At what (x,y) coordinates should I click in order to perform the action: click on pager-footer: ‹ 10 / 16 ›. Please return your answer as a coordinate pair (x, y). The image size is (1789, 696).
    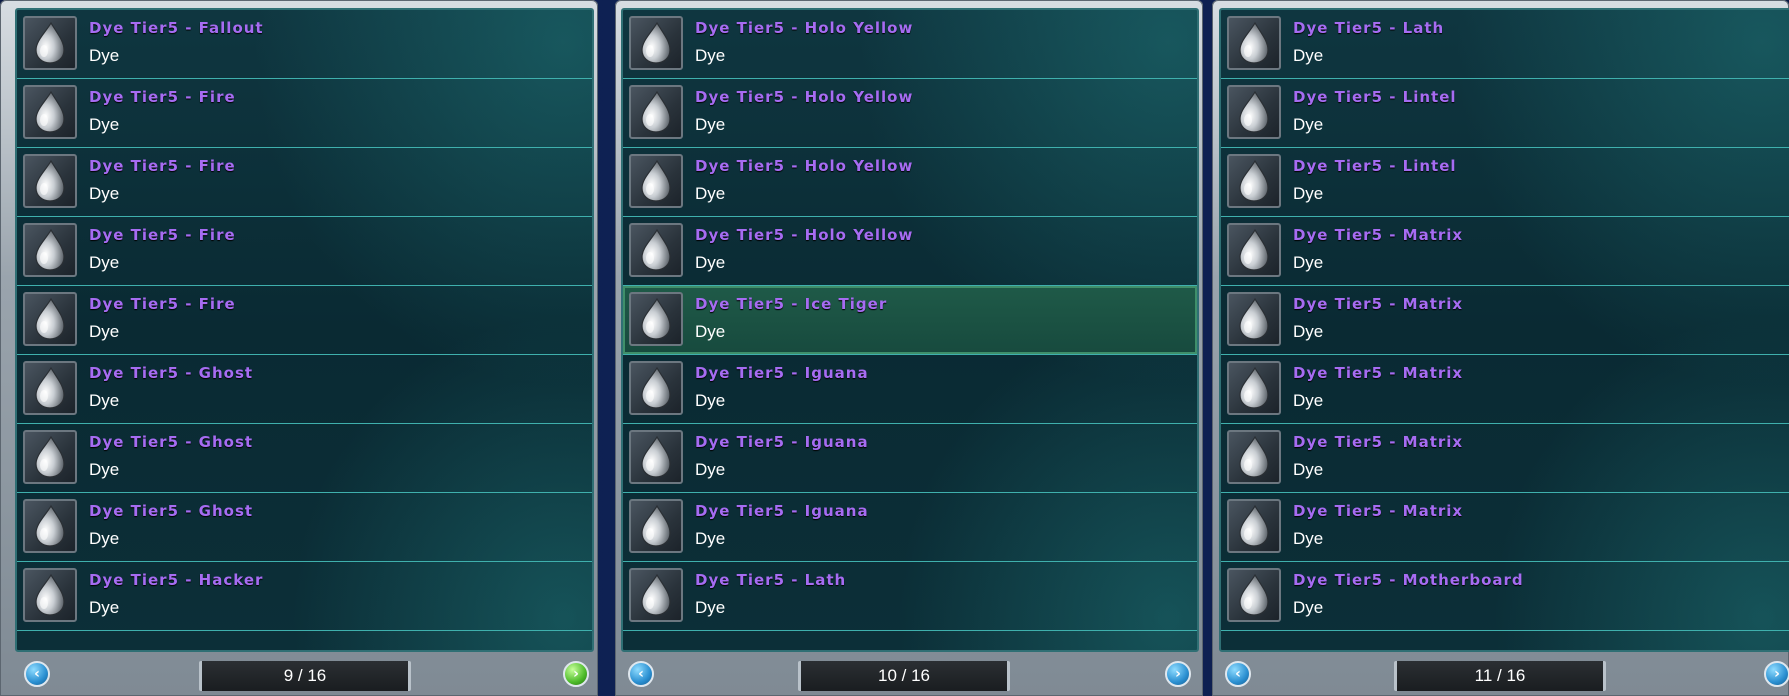
    Looking at the image, I should click on (909, 674).